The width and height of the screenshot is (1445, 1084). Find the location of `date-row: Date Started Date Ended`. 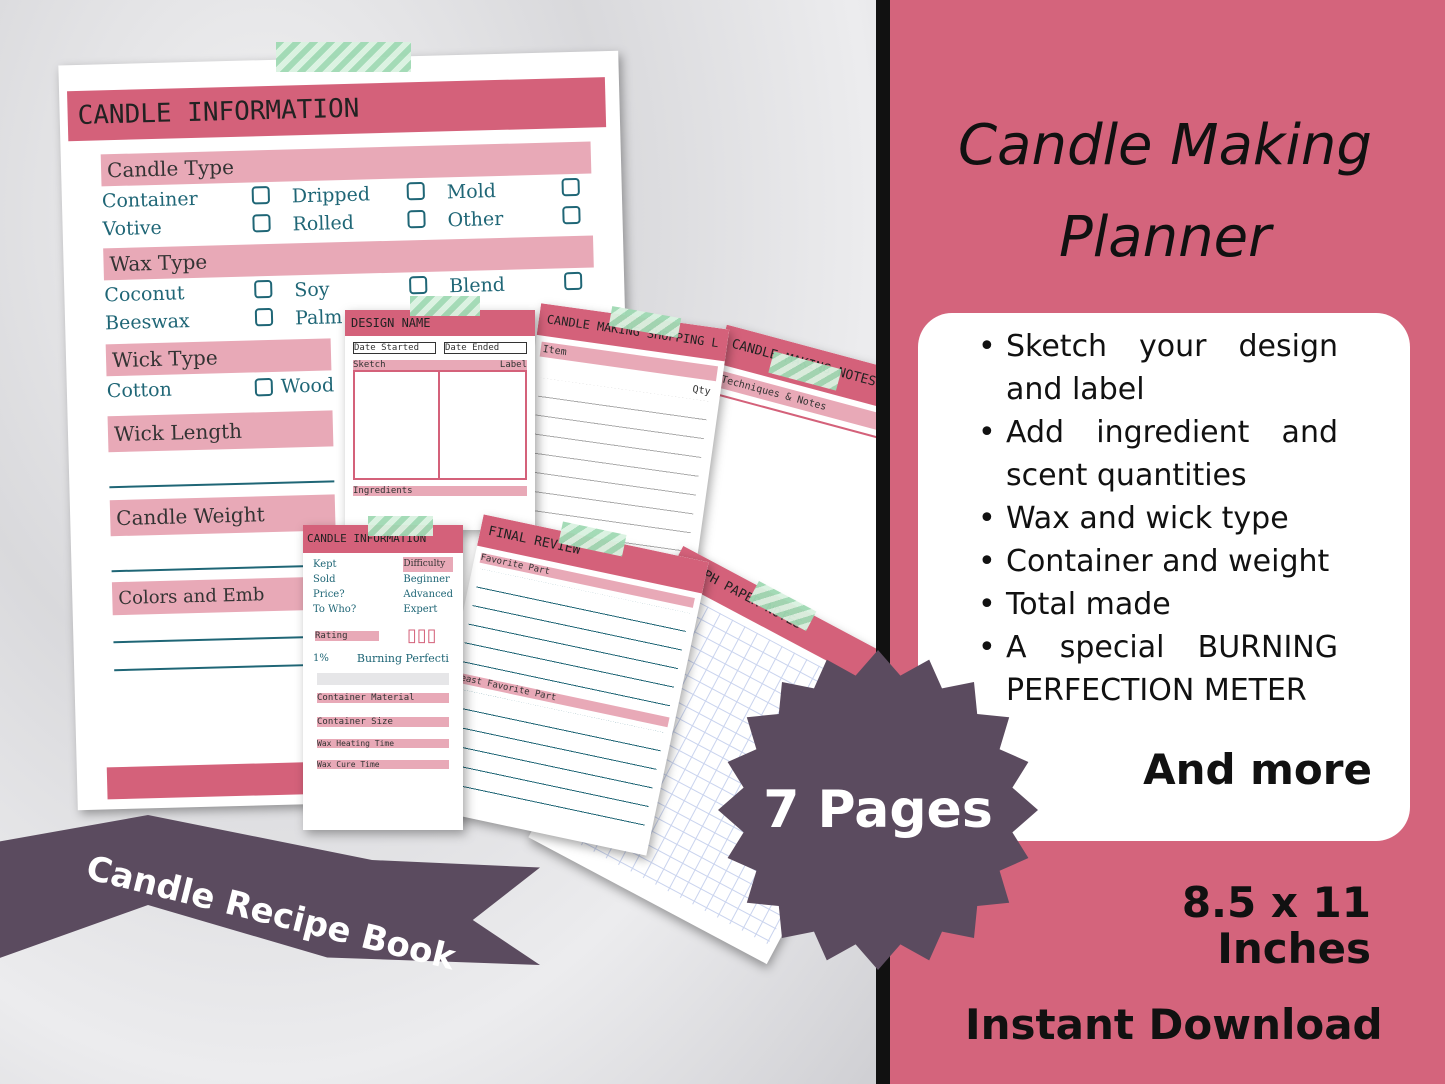

date-row: Date Started Date Ended is located at coordinates (440, 348).